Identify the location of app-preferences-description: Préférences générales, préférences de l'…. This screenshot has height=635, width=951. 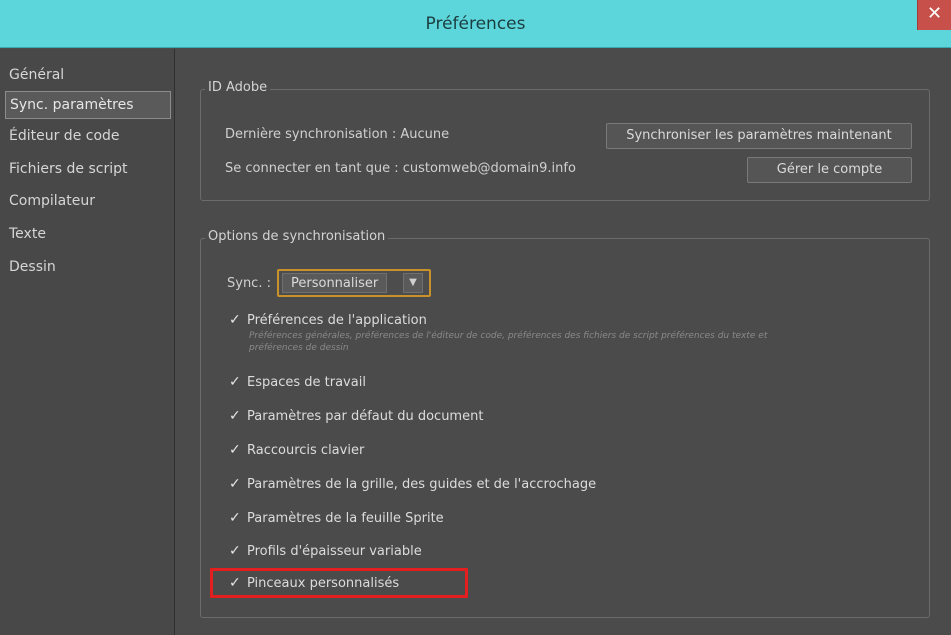
(508, 342).